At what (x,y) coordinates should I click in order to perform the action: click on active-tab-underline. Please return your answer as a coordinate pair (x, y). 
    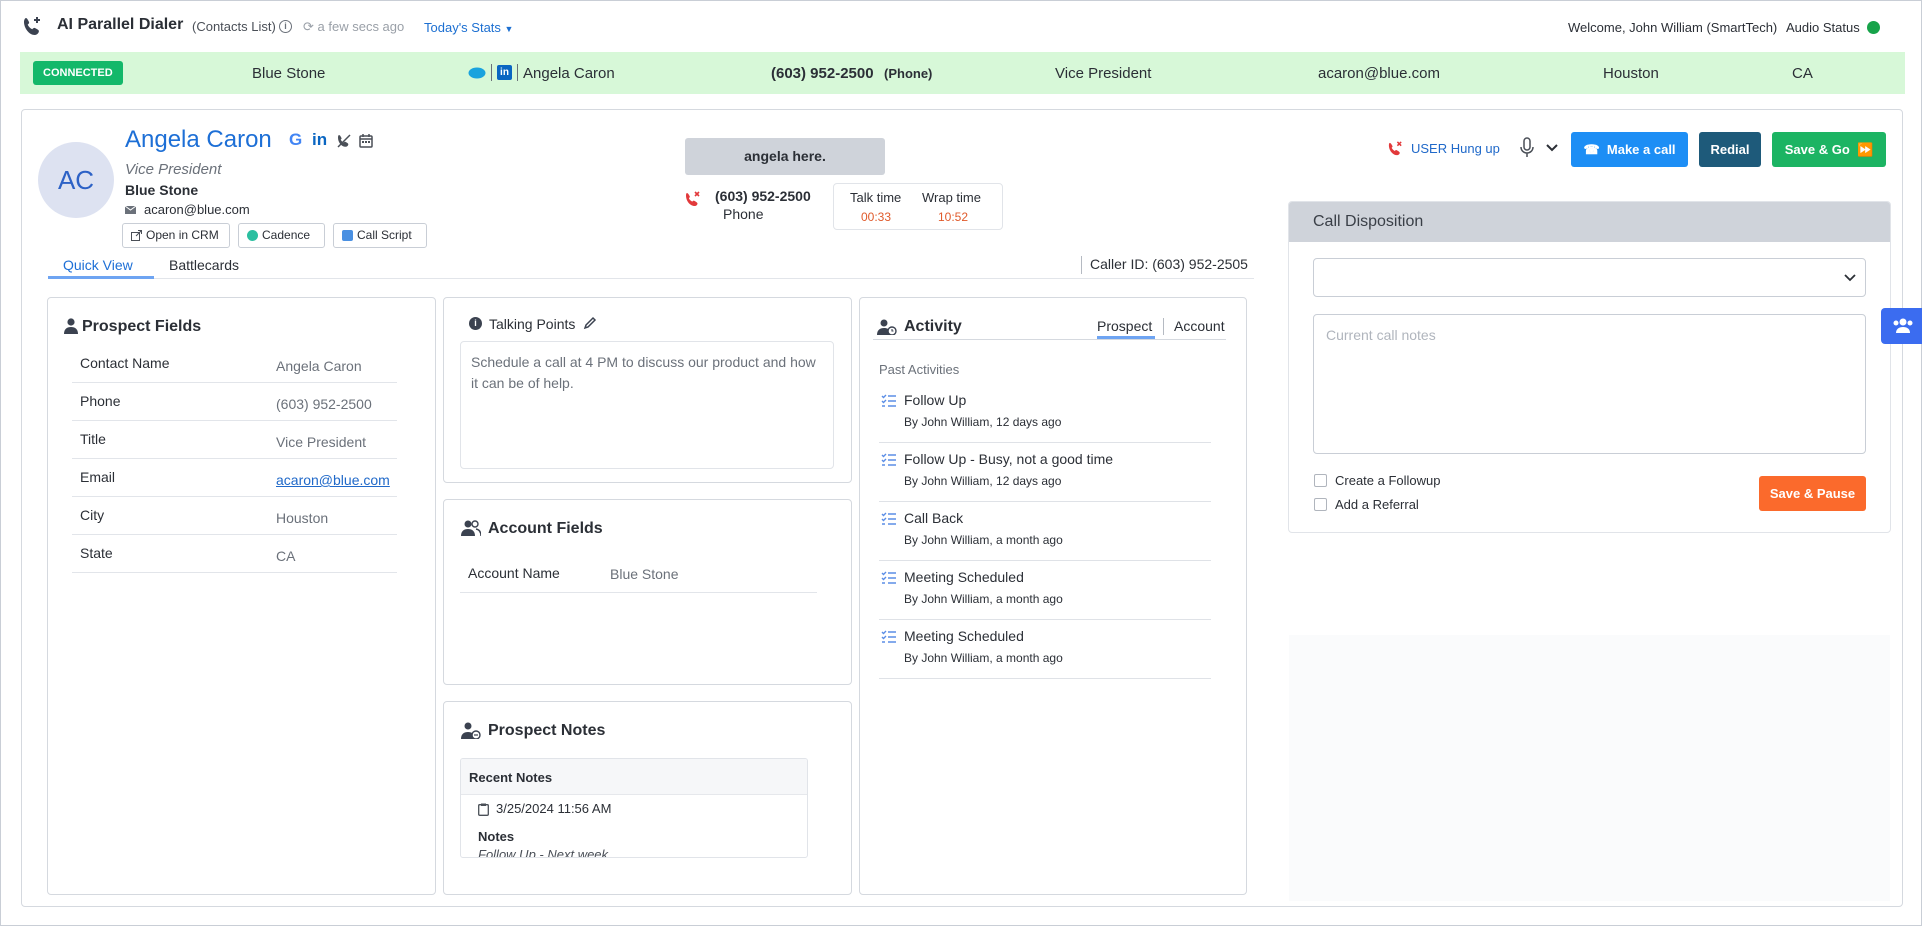
    Looking at the image, I should click on (101, 277).